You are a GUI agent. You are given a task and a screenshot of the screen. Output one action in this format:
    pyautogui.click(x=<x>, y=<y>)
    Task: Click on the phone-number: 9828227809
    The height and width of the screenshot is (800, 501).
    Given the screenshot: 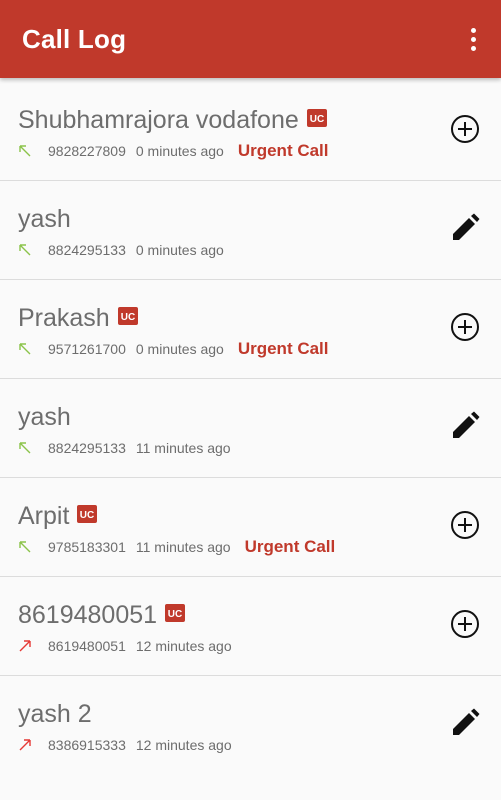 What is the action you would take?
    pyautogui.click(x=87, y=151)
    